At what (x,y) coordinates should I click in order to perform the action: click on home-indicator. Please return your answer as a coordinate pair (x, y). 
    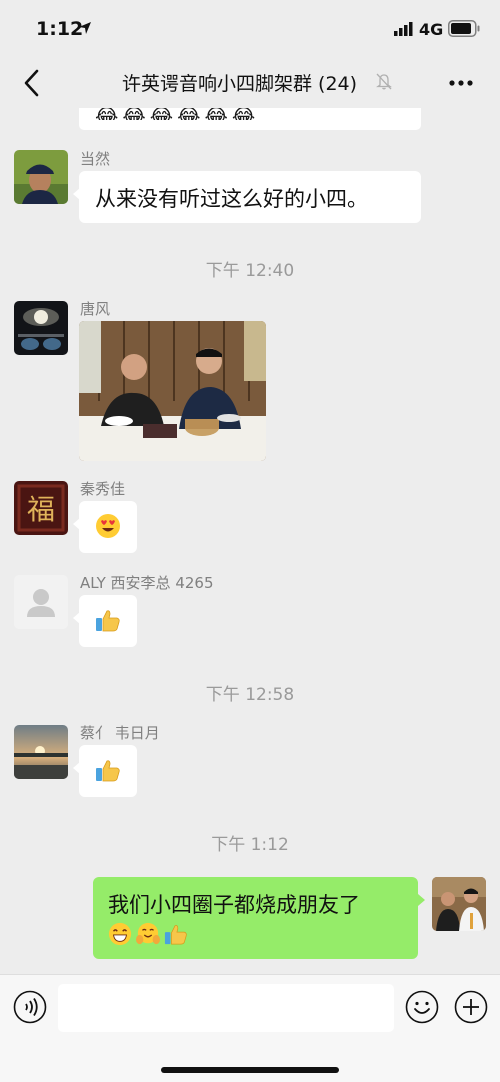
    Looking at the image, I should click on (250, 1070).